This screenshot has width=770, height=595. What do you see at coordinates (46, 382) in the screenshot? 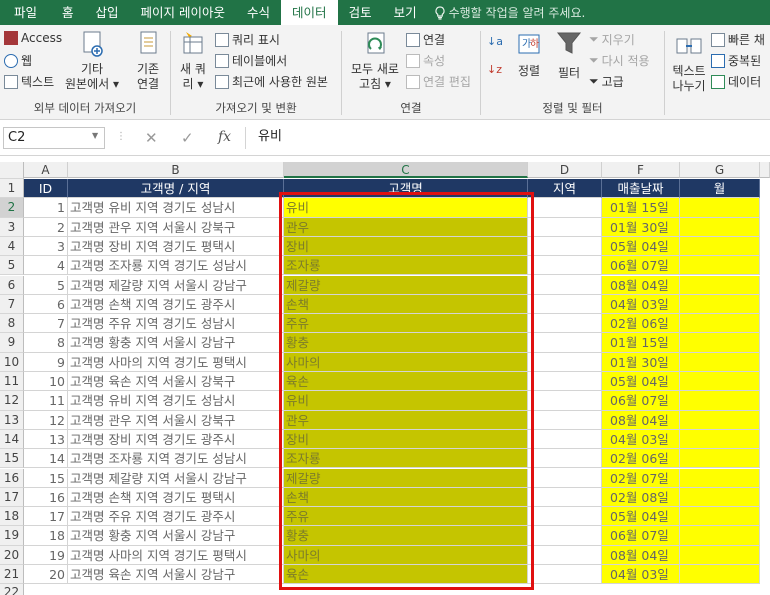
I see `id-cell: 10` at bounding box center [46, 382].